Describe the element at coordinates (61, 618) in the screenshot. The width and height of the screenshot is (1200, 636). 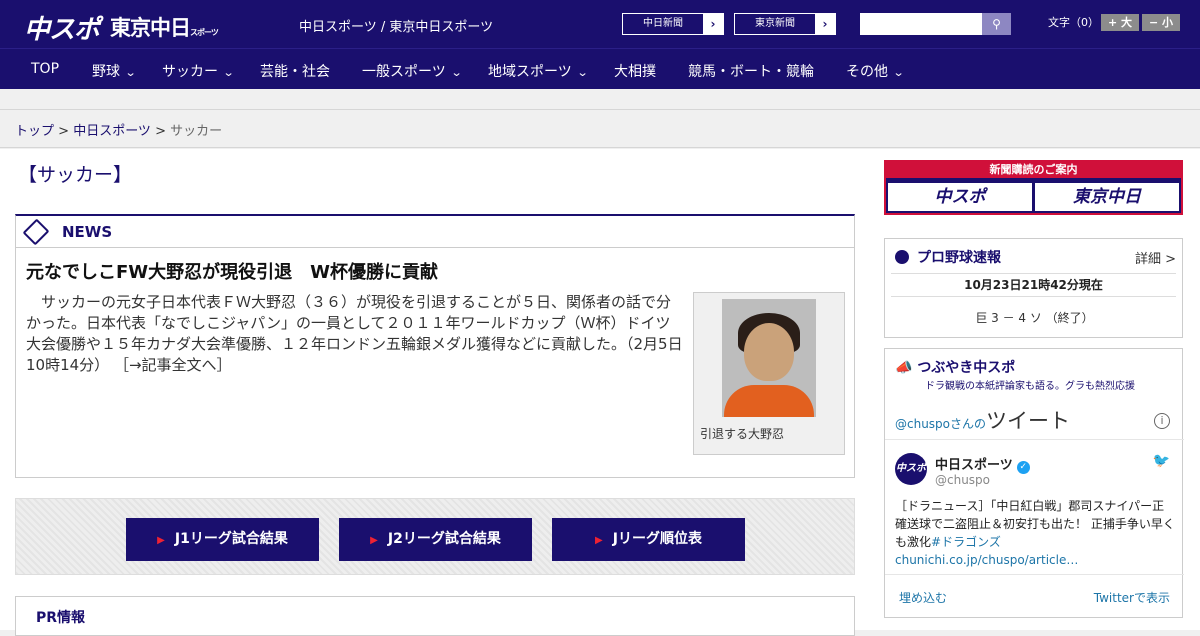
I see `pr-label: PR情報` at that location.